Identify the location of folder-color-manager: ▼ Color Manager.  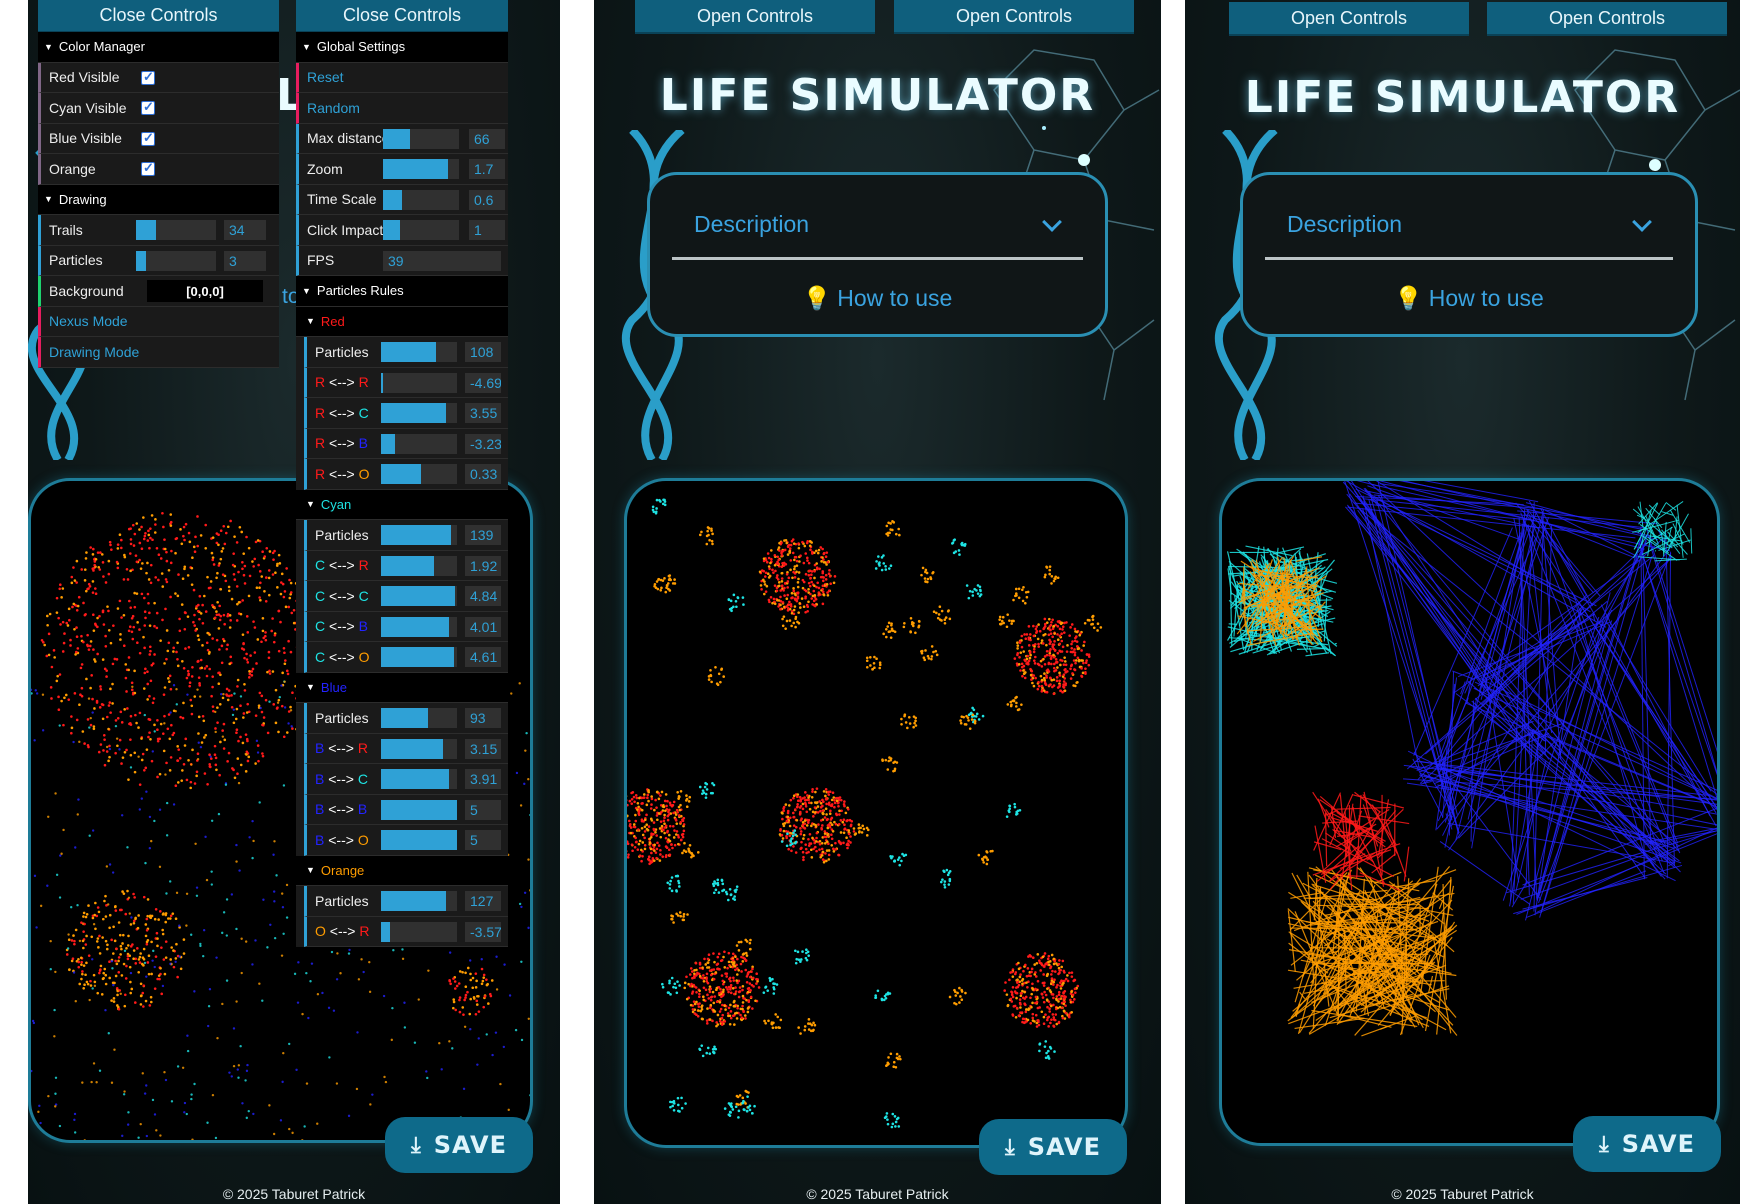
(158, 47).